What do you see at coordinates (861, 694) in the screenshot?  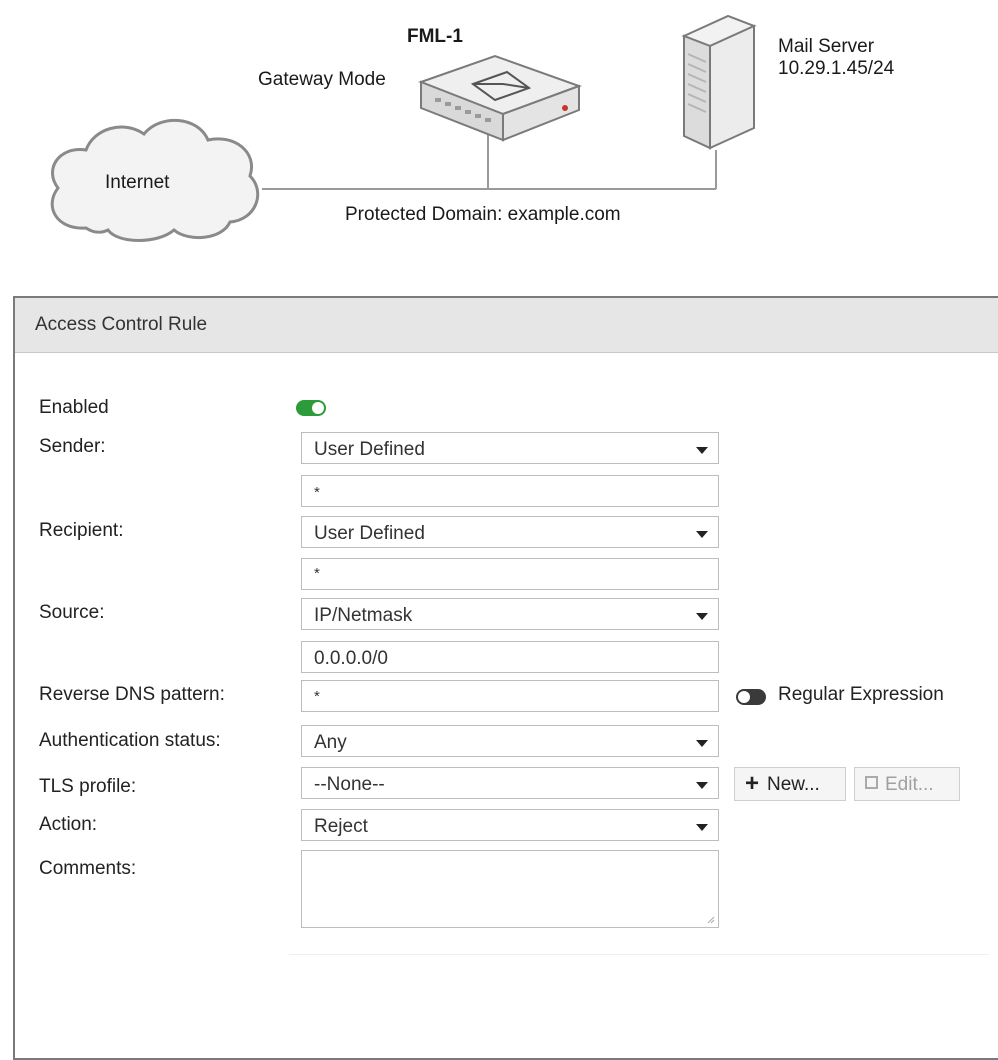 I see `regex-label: Regular Expression` at bounding box center [861, 694].